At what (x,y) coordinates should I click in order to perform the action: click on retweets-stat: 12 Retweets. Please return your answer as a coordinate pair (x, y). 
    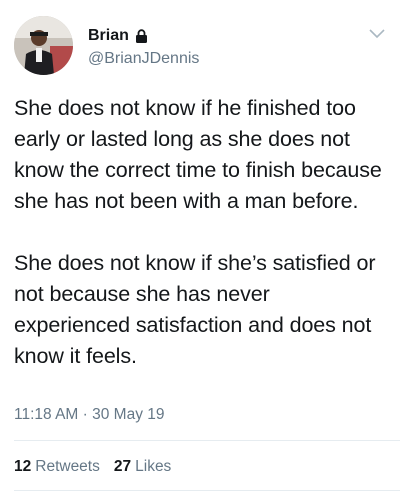
    Looking at the image, I should click on (57, 467).